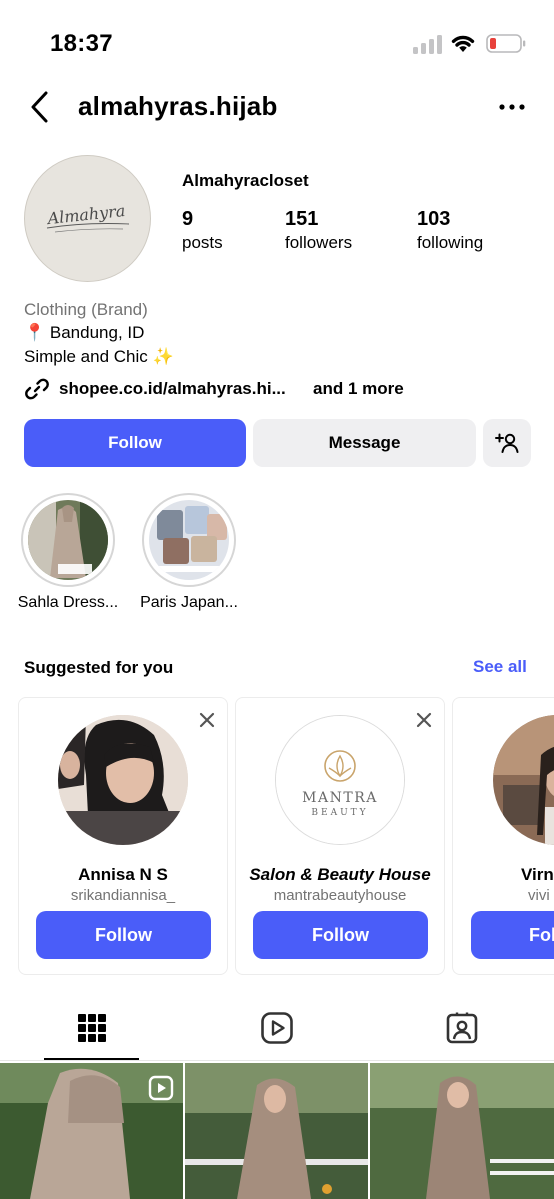  What do you see at coordinates (99, 356) in the screenshot?
I see `bio-description: Simple and Chic ✨` at bounding box center [99, 356].